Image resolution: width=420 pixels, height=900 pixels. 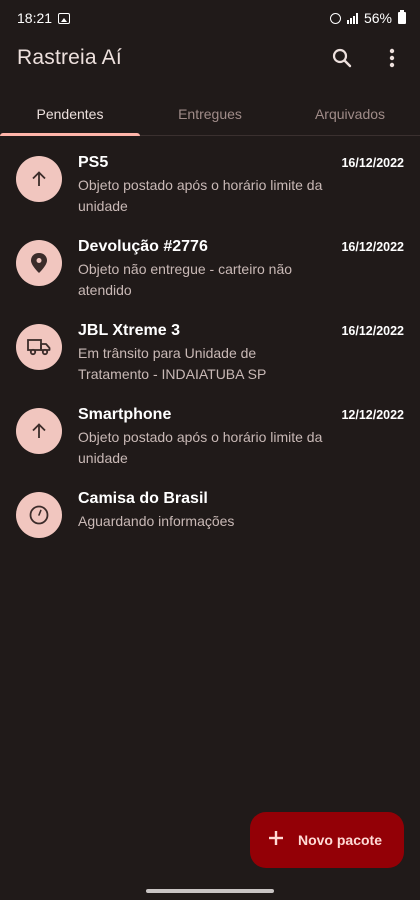 What do you see at coordinates (39, 263) in the screenshot?
I see `location-pin-icon` at bounding box center [39, 263].